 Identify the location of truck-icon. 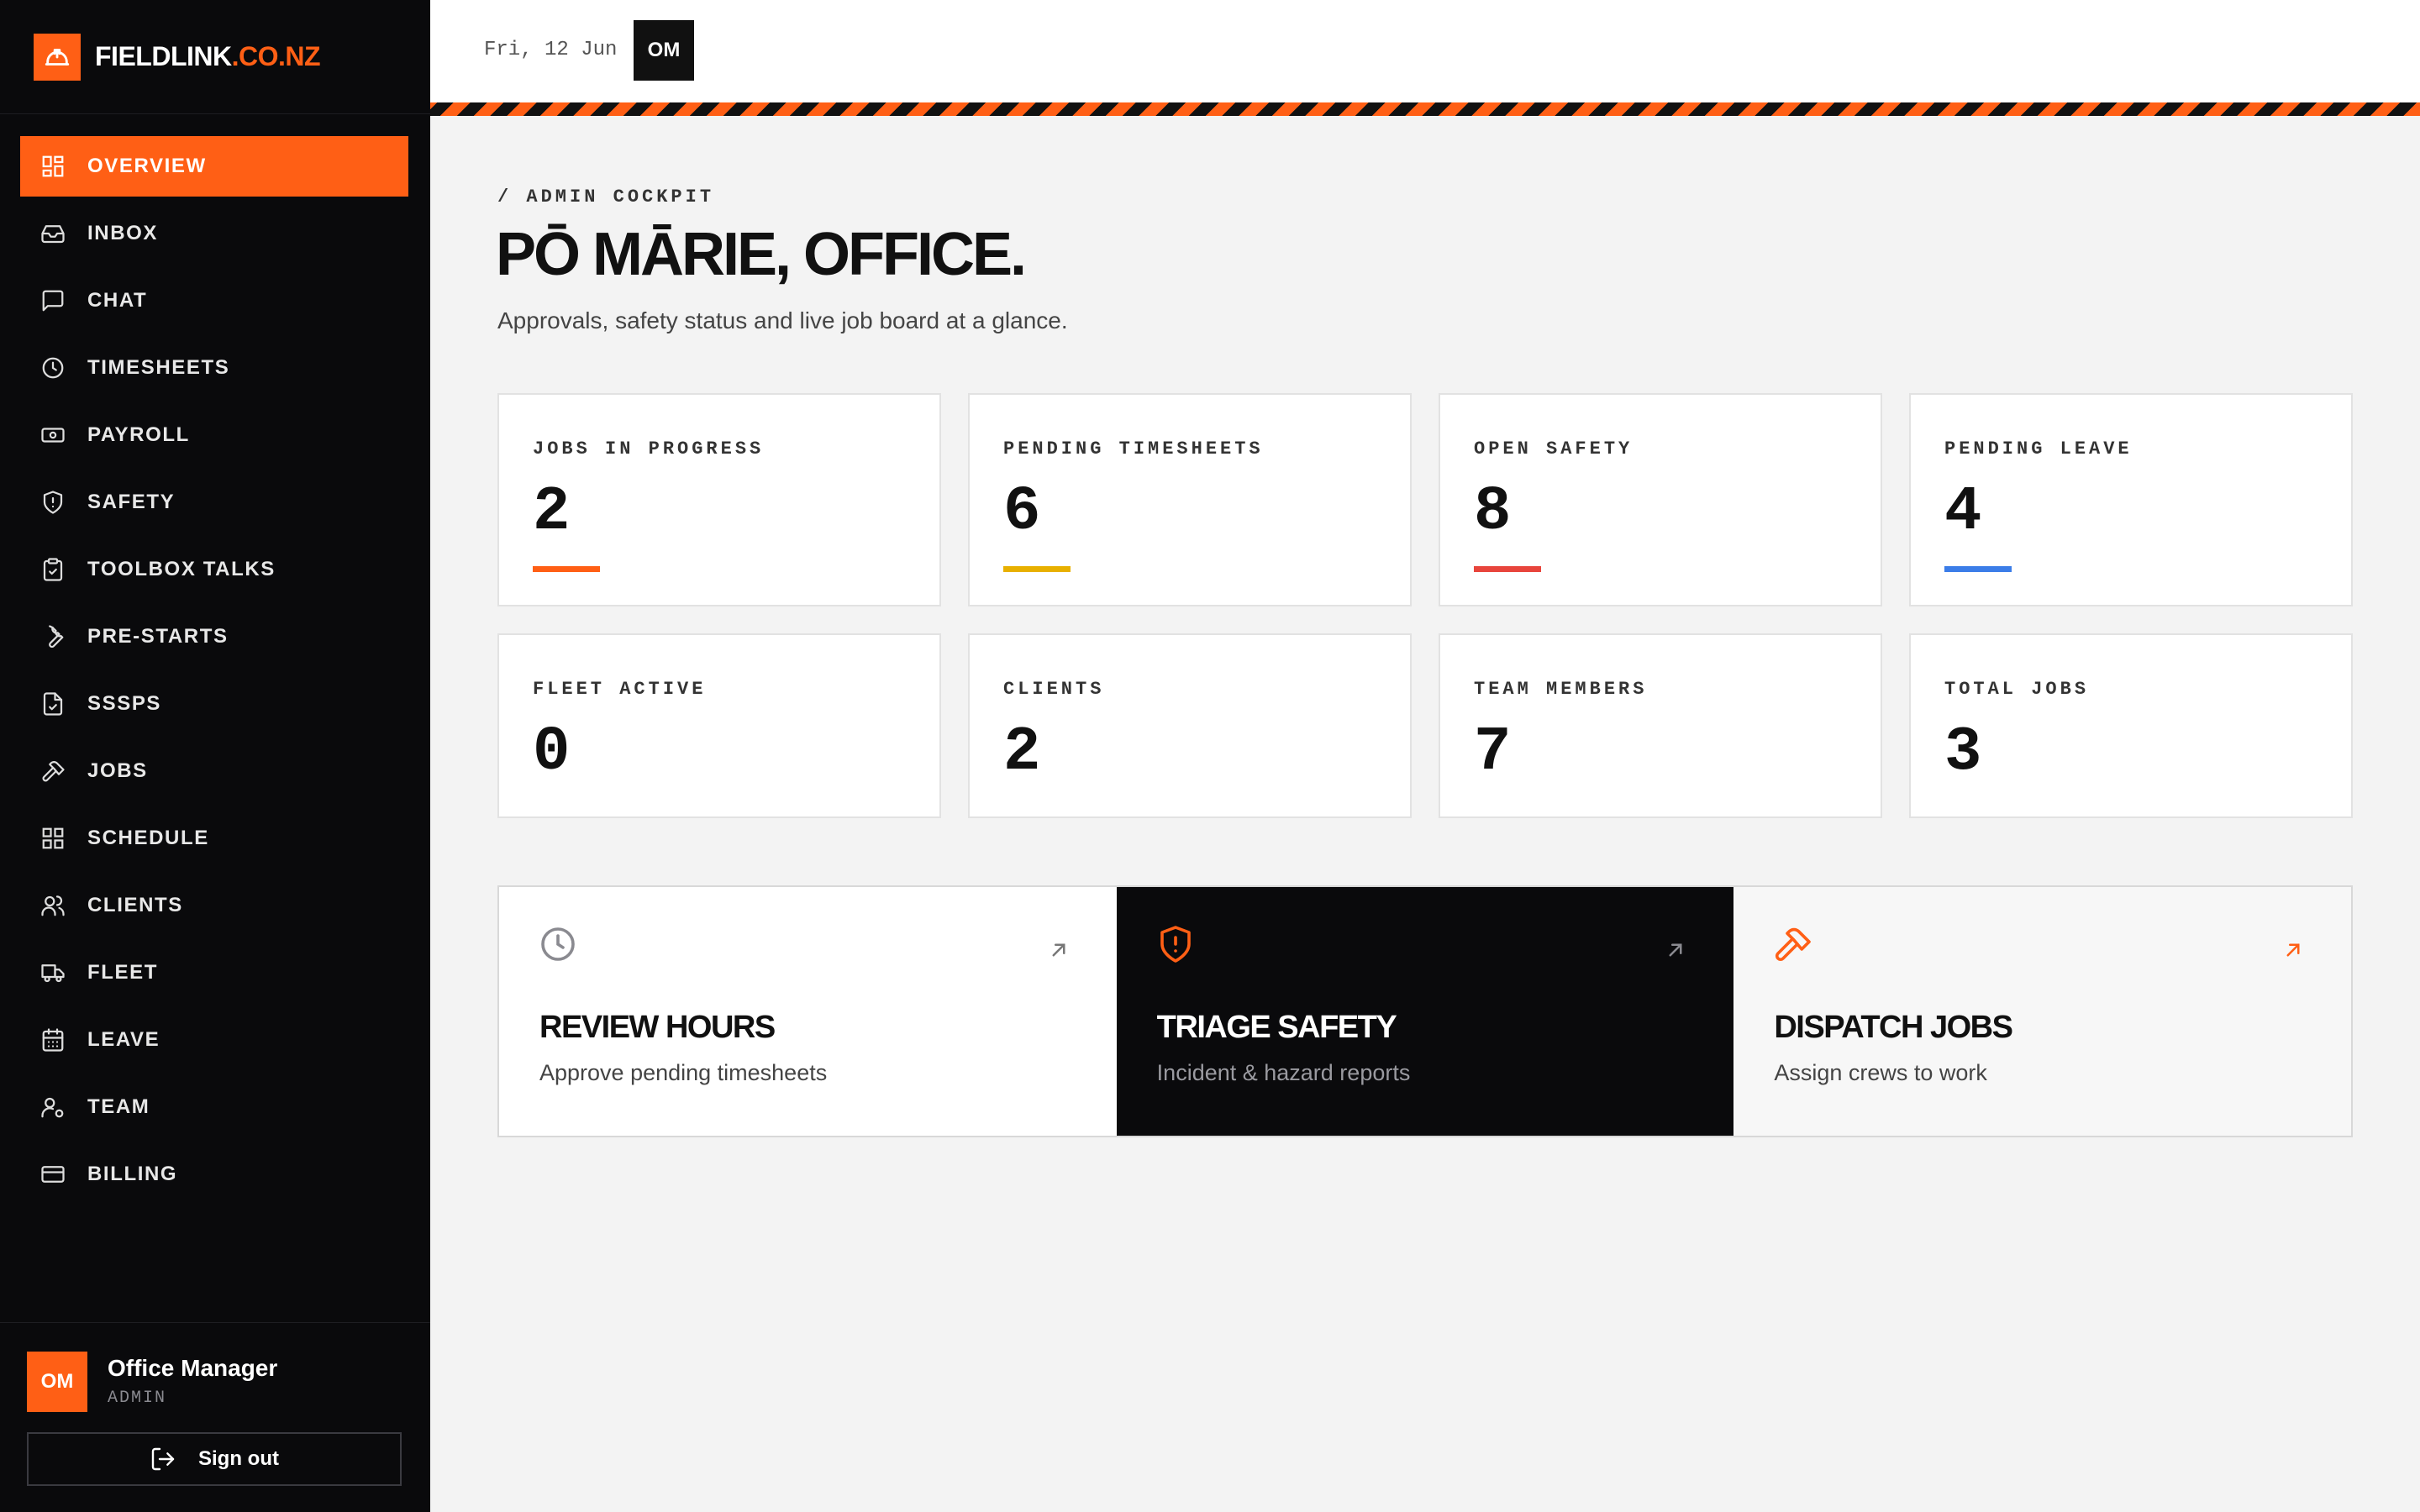
(53, 973).